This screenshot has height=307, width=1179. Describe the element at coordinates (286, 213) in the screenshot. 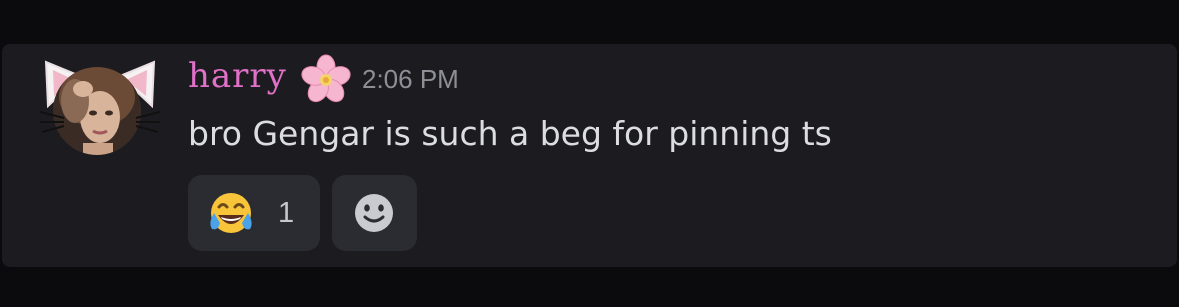

I see `reaction-count: 1` at that location.